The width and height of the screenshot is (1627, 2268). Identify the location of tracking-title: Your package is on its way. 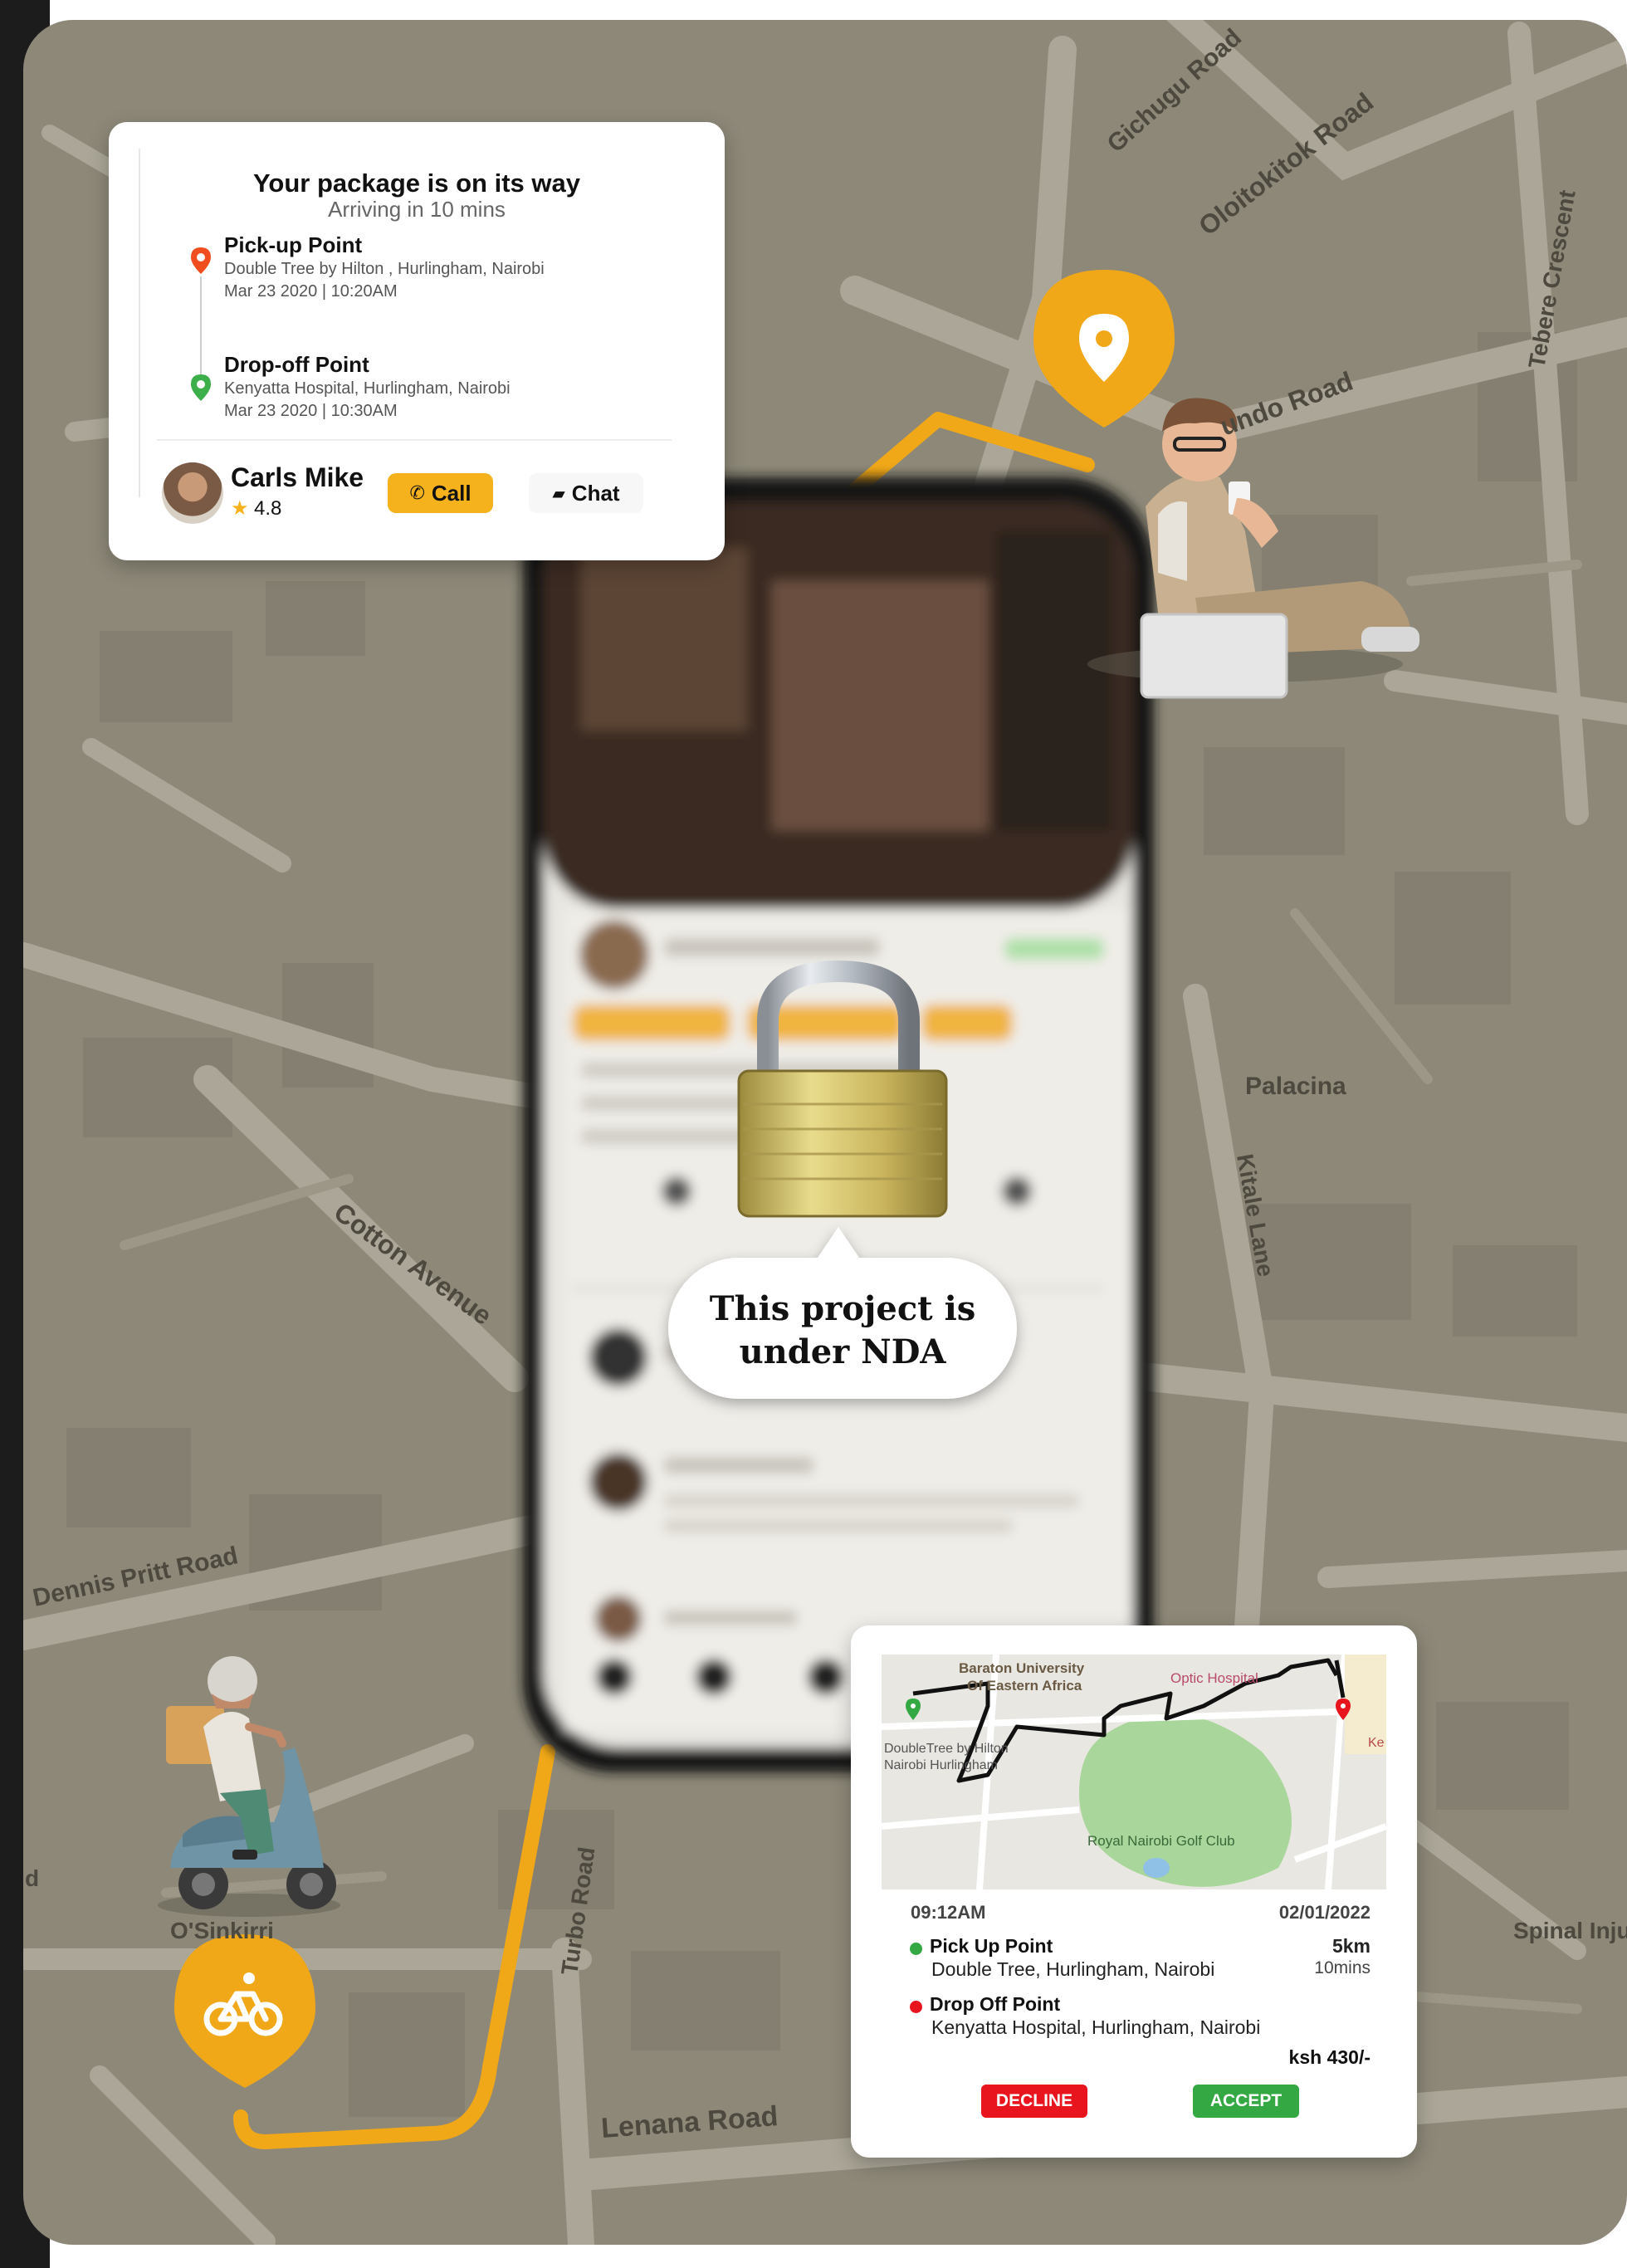
(416, 183).